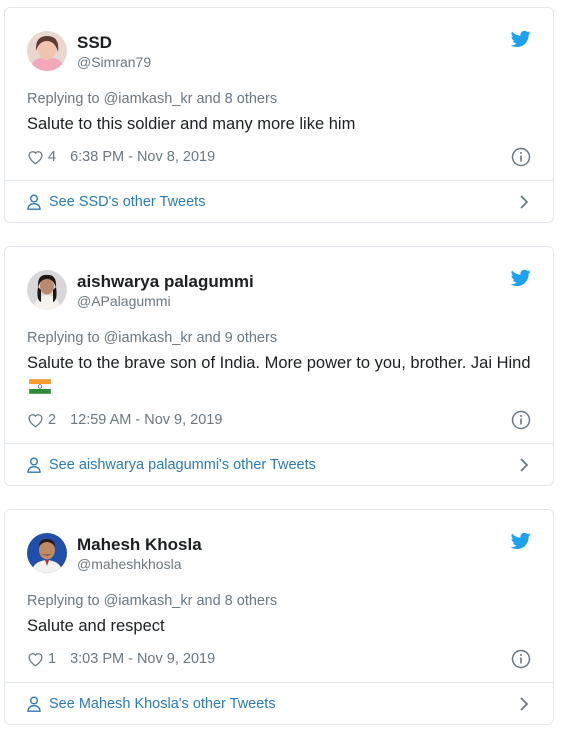  I want to click on see-other-tweets-label: See aishwarya palagummi's other Tweets, so click(182, 465).